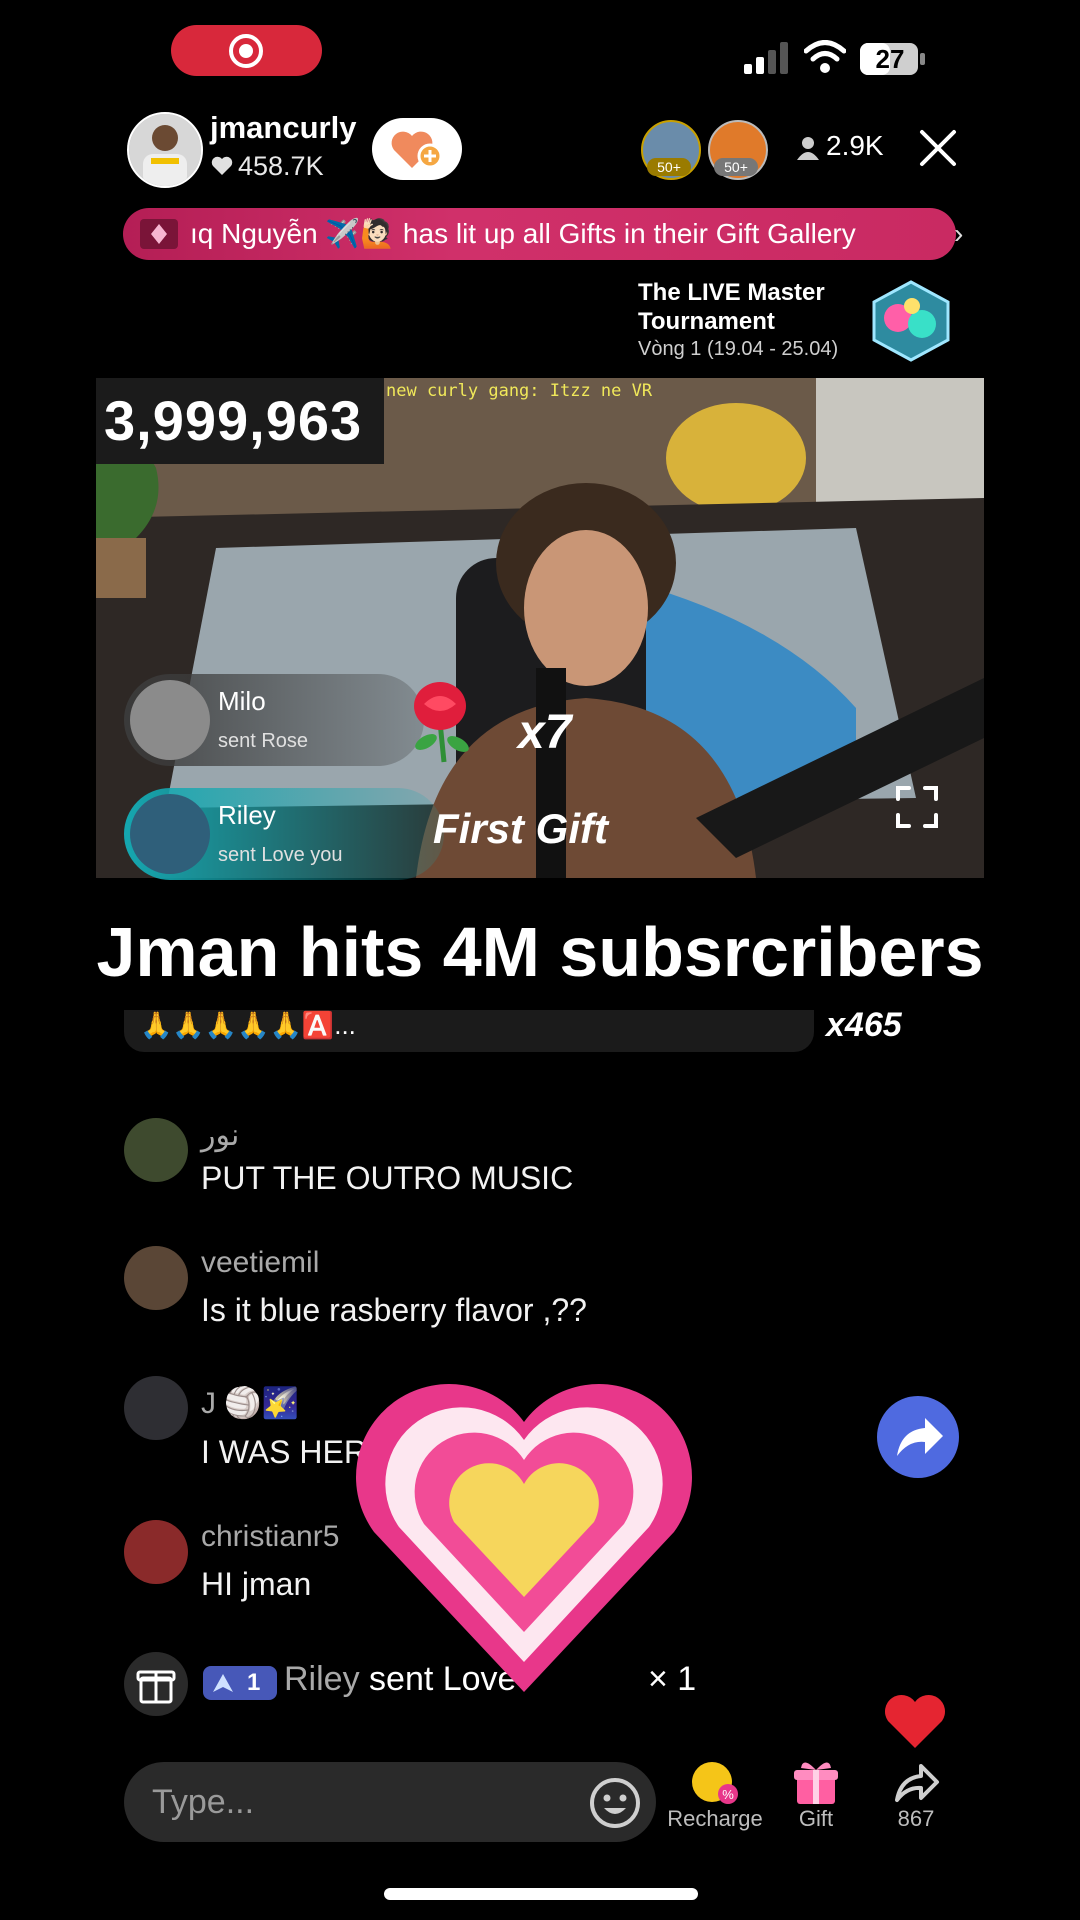 The image size is (1080, 1920). Describe the element at coordinates (916, 1818) in the screenshot. I see `share-count: 867` at that location.